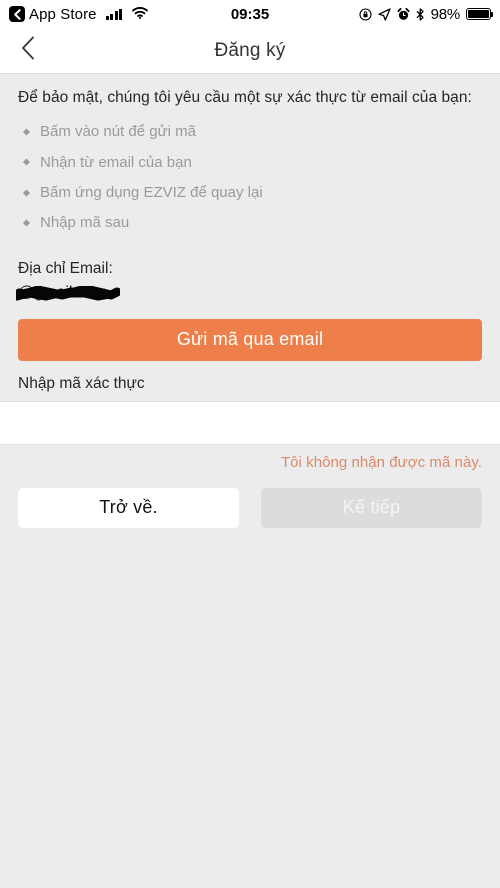  I want to click on list-item: Nhận từ email của bạn, so click(250, 162).